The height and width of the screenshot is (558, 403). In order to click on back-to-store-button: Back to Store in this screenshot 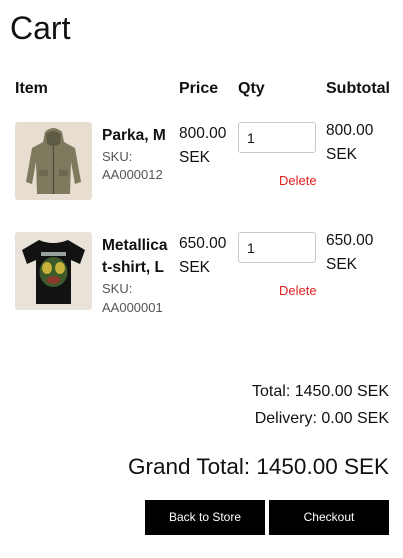, I will do `click(205, 517)`.